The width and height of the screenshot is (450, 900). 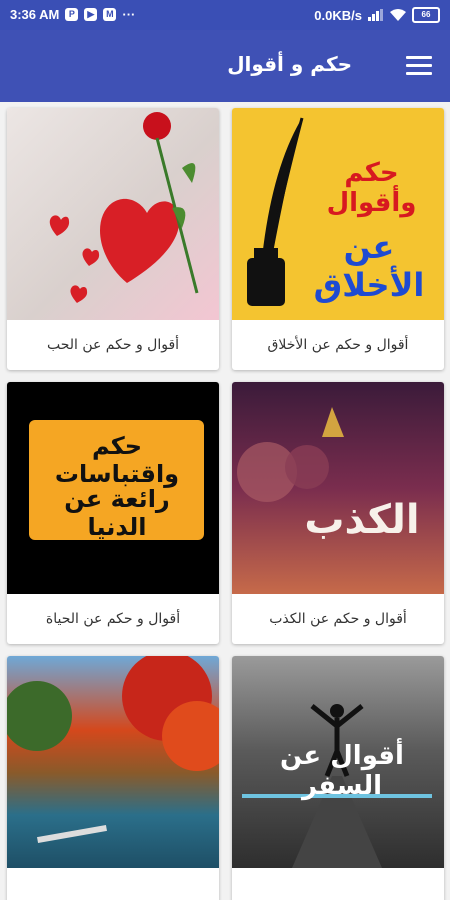 I want to click on card-caption-love: أقوال و حكم عن الحب, so click(x=113, y=345).